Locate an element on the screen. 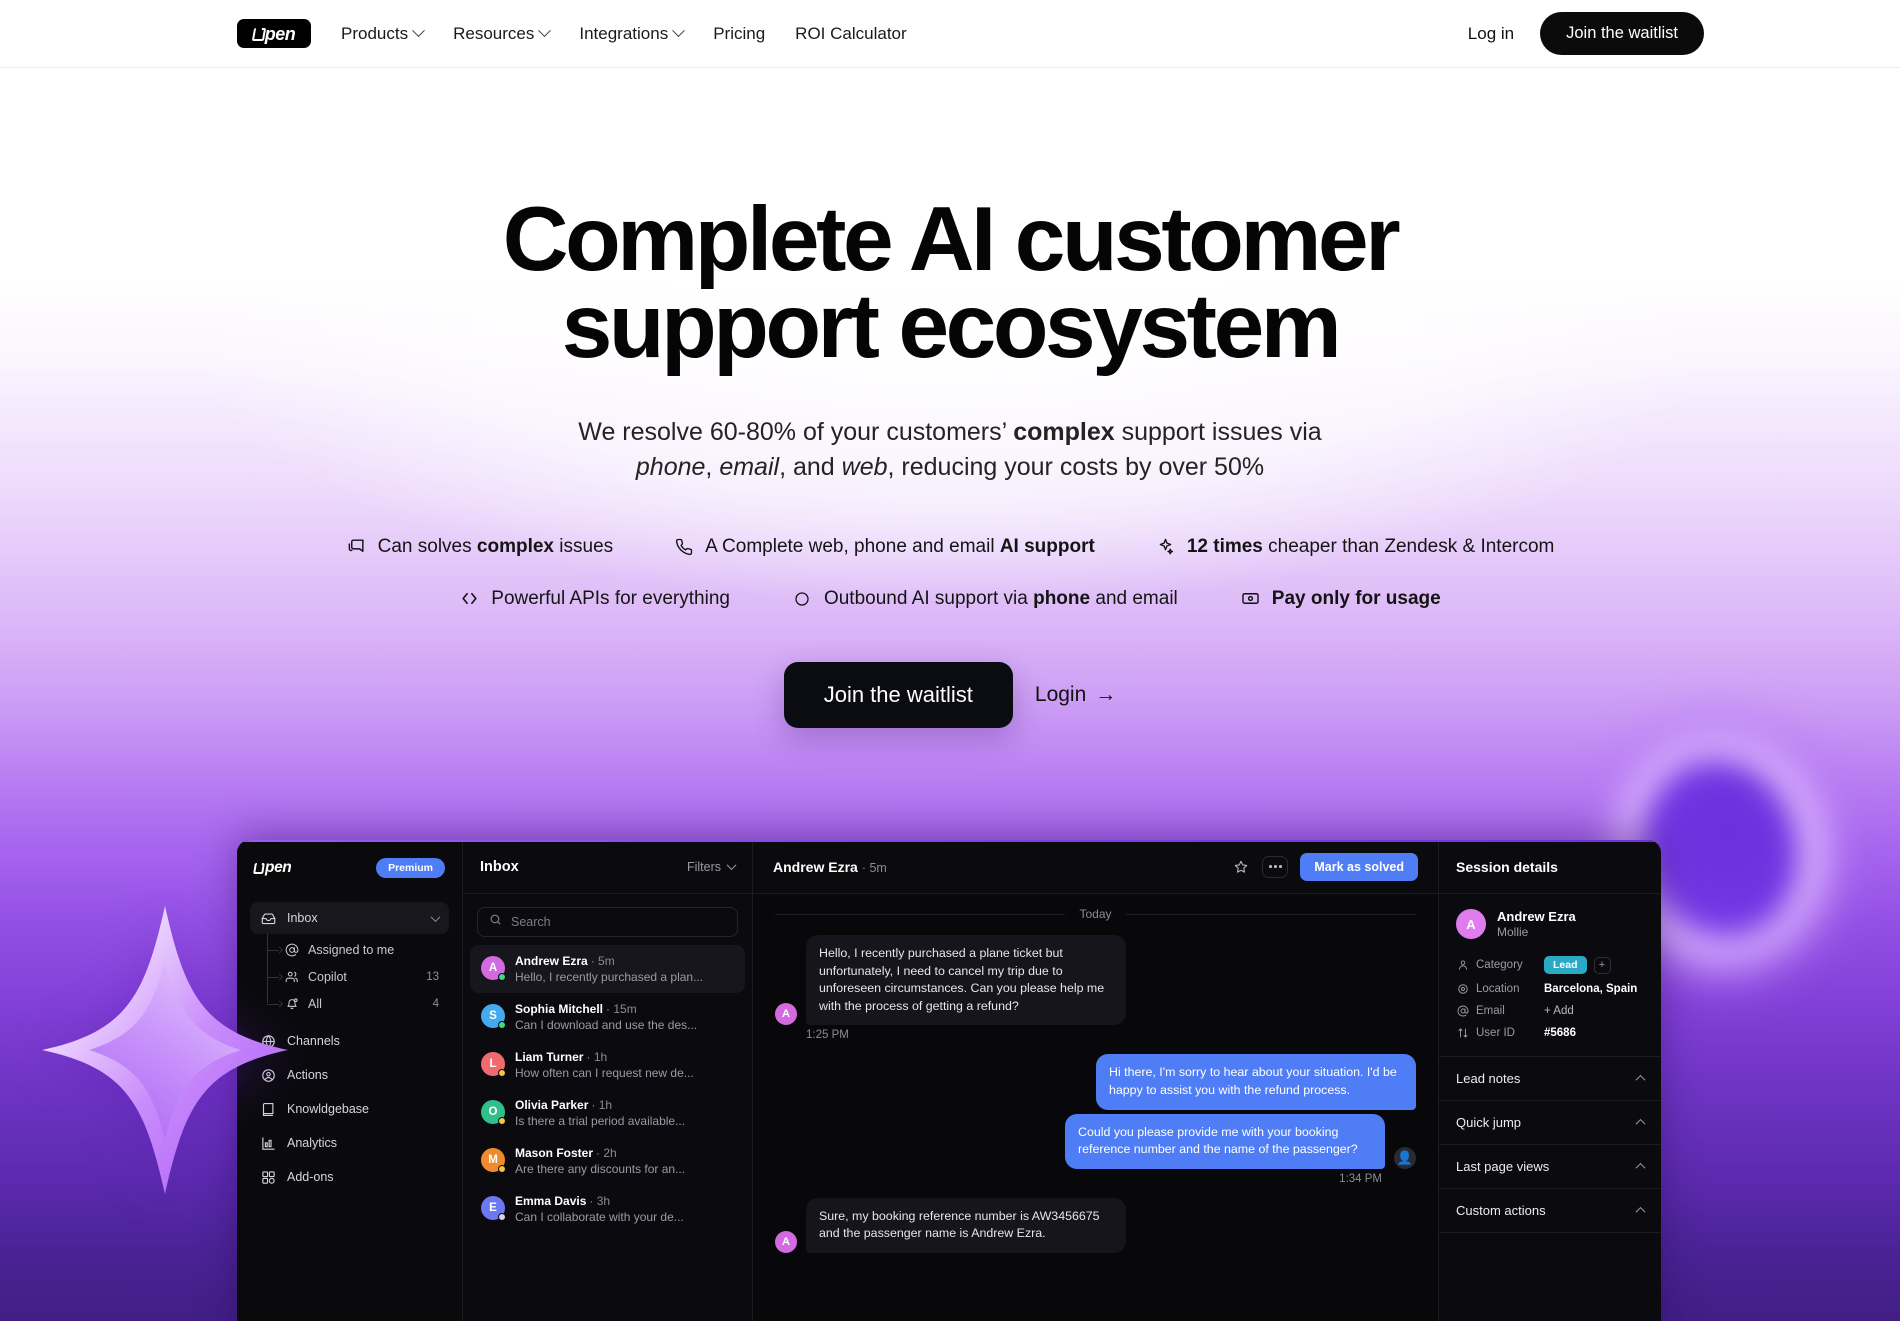 This screenshot has width=1900, height=1321. agent-avatar: 👤 is located at coordinates (1405, 1157).